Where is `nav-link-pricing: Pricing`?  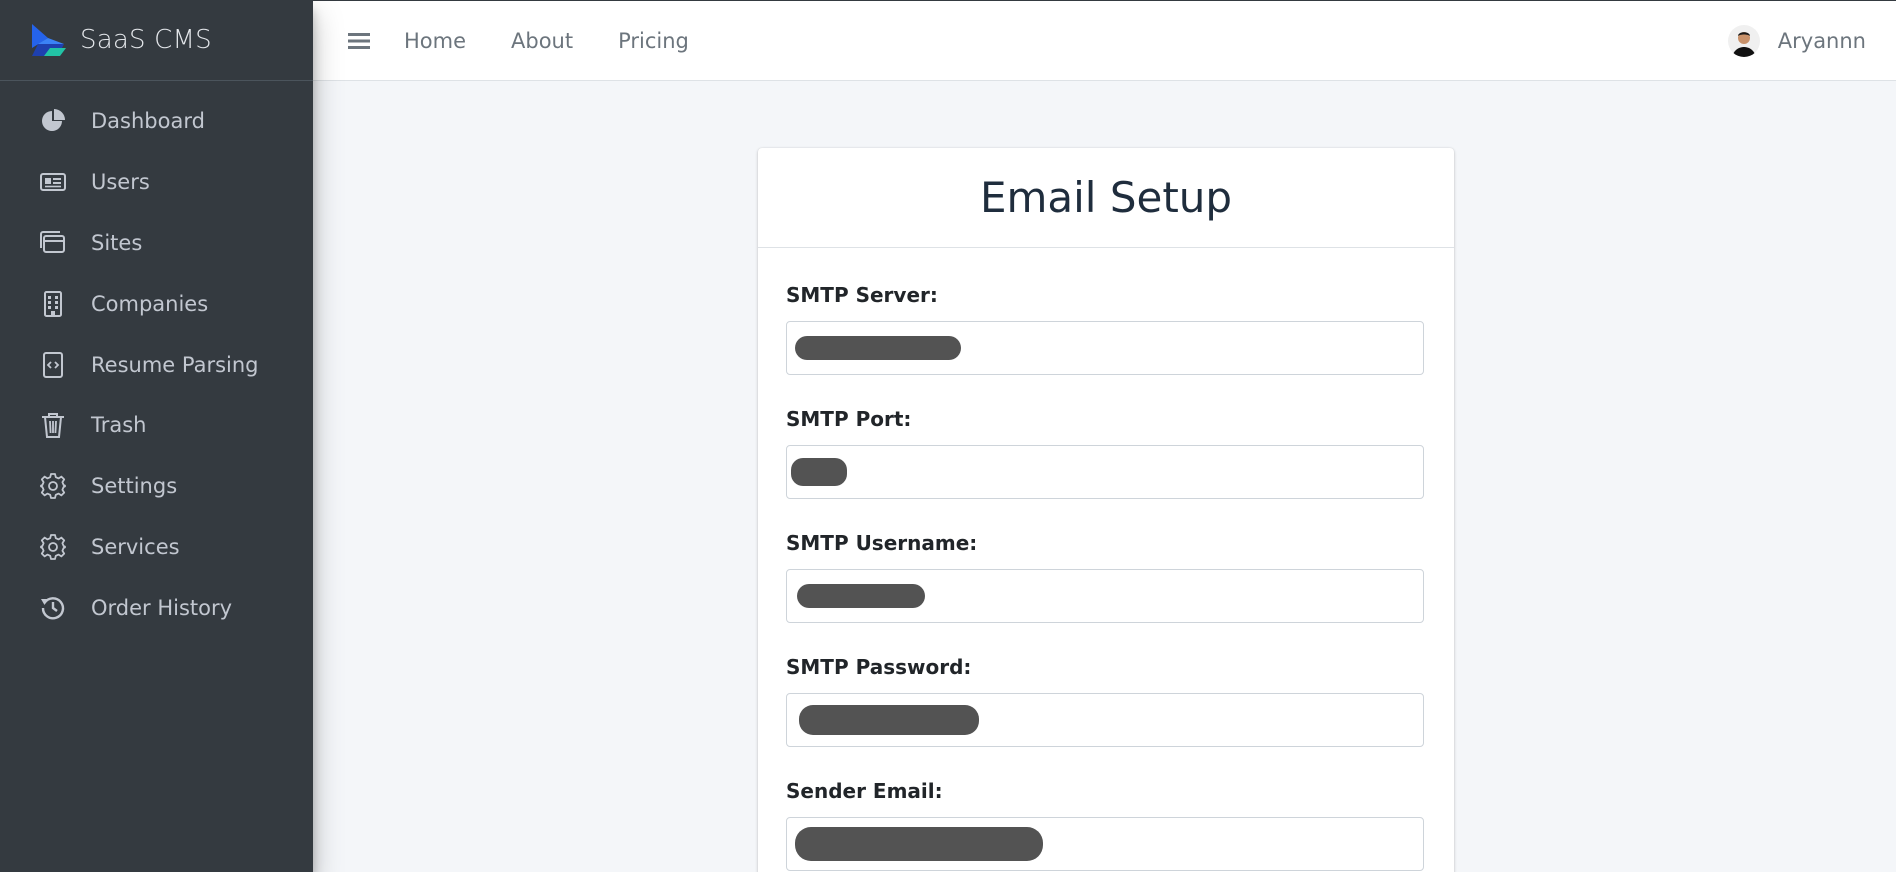 nav-link-pricing: Pricing is located at coordinates (653, 41).